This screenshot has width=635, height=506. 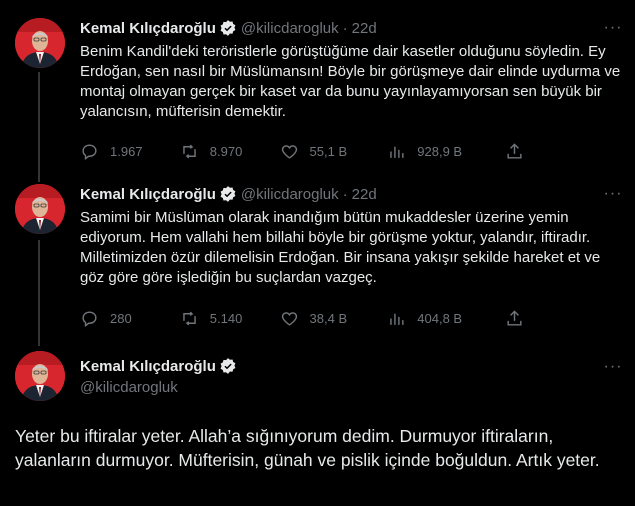 I want to click on tweet-actions: 280 5.140 38,4 B 404,8 B, so click(x=307, y=318).